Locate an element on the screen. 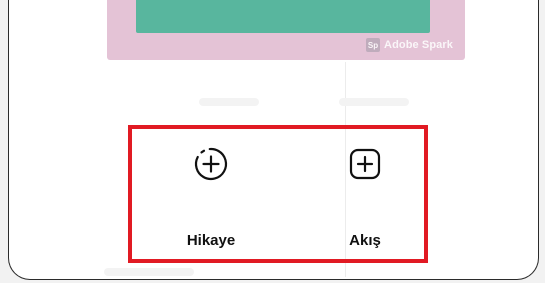 The height and width of the screenshot is (283, 545). story-option-button: Hikaye is located at coordinates (211, 194).